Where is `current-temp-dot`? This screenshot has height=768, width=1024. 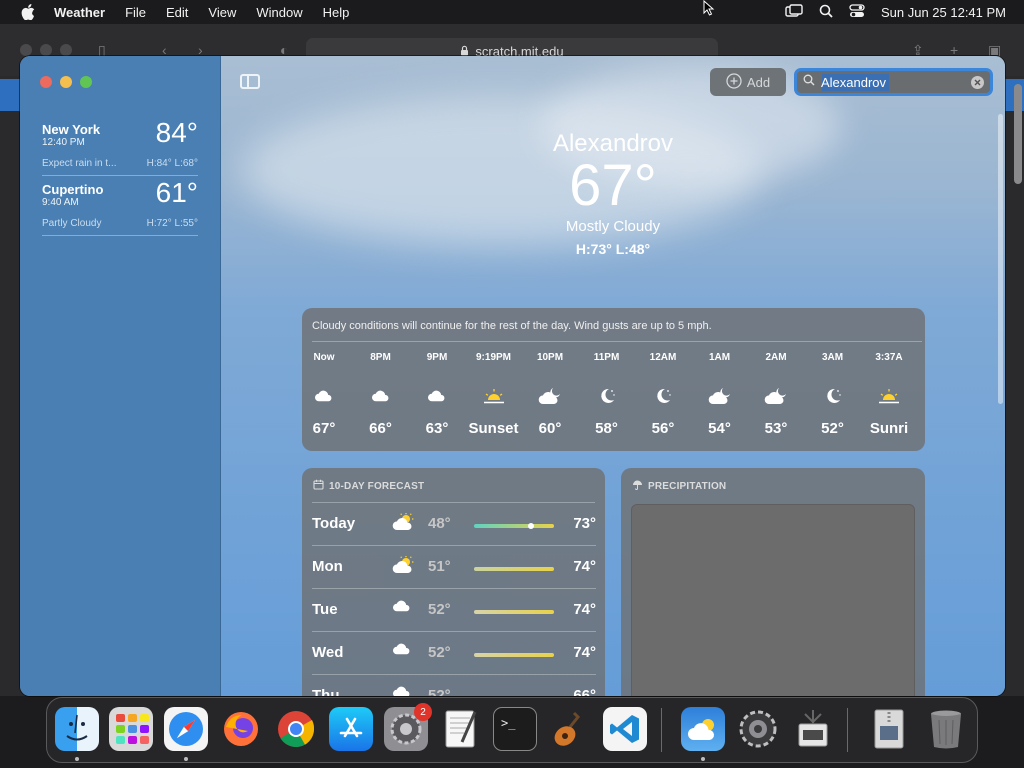
current-temp-dot is located at coordinates (531, 526).